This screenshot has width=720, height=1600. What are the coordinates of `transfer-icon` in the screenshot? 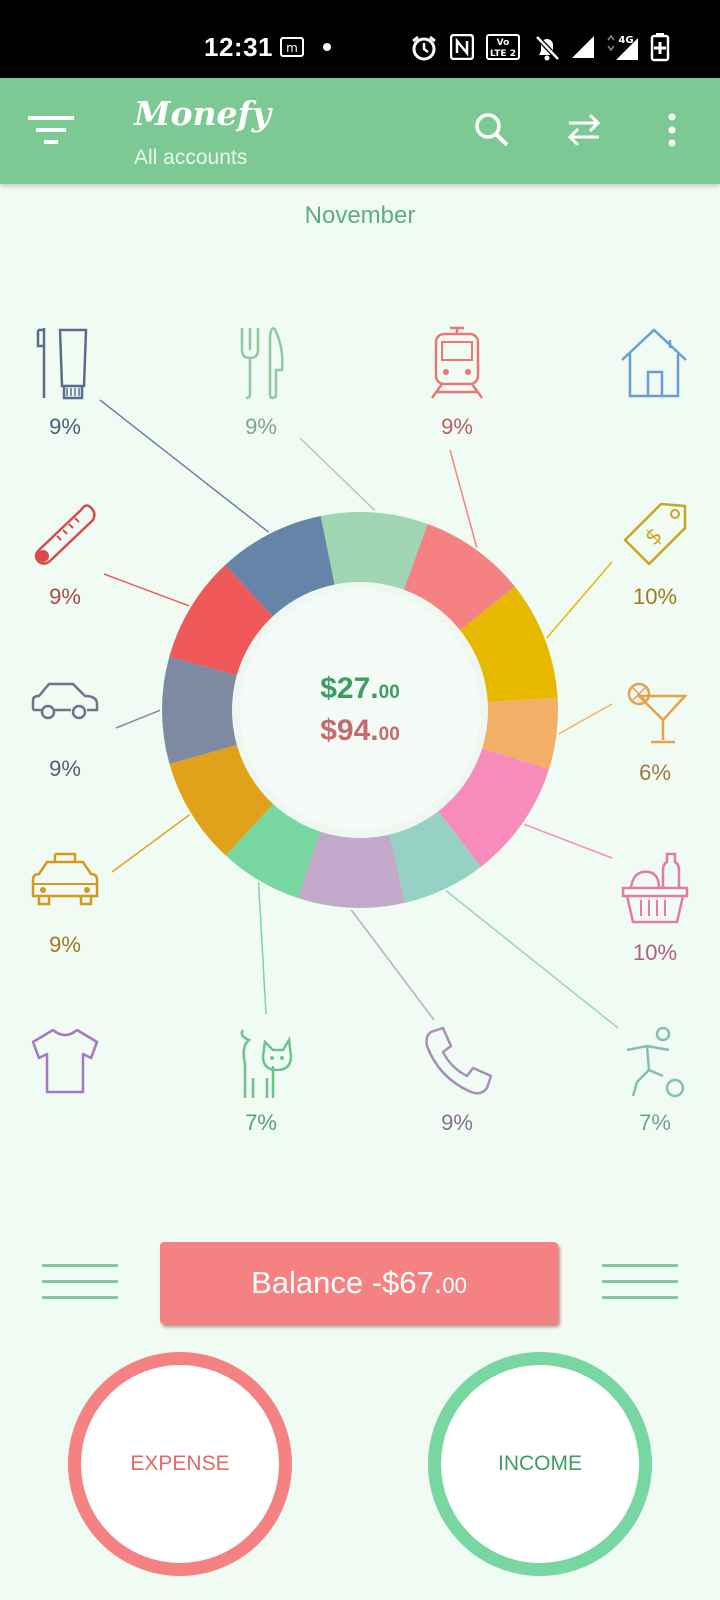 It's located at (584, 130).